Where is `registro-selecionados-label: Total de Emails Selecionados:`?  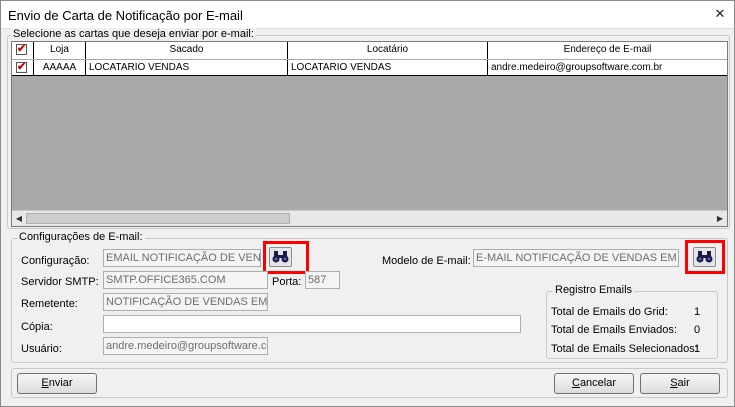
registro-selecionados-label: Total de Emails Selecionados: is located at coordinates (624, 349).